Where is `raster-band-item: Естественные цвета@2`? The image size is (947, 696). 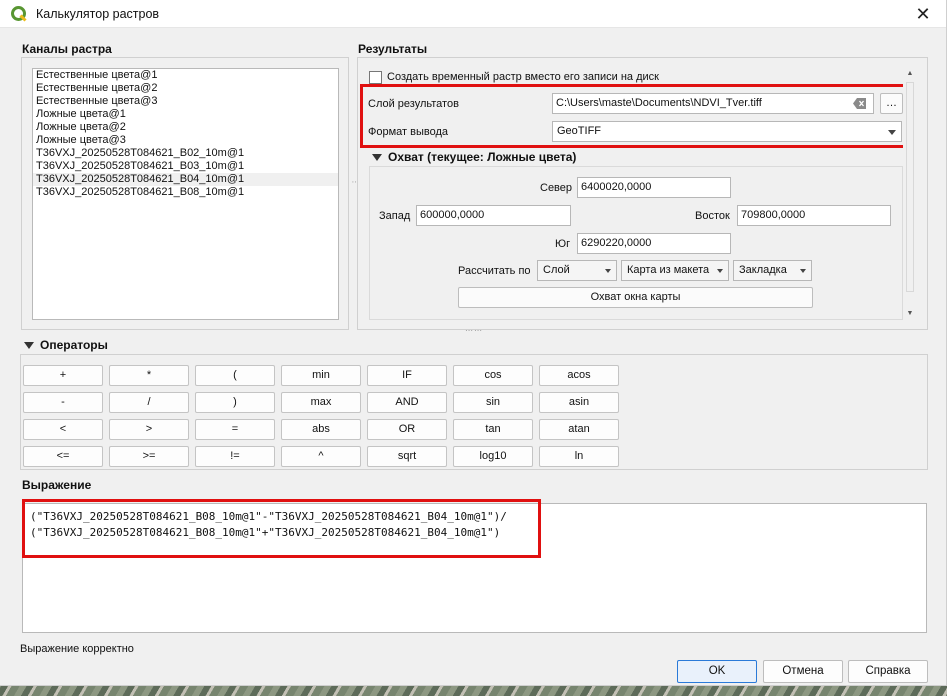 raster-band-item: Естественные цвета@2 is located at coordinates (185, 88).